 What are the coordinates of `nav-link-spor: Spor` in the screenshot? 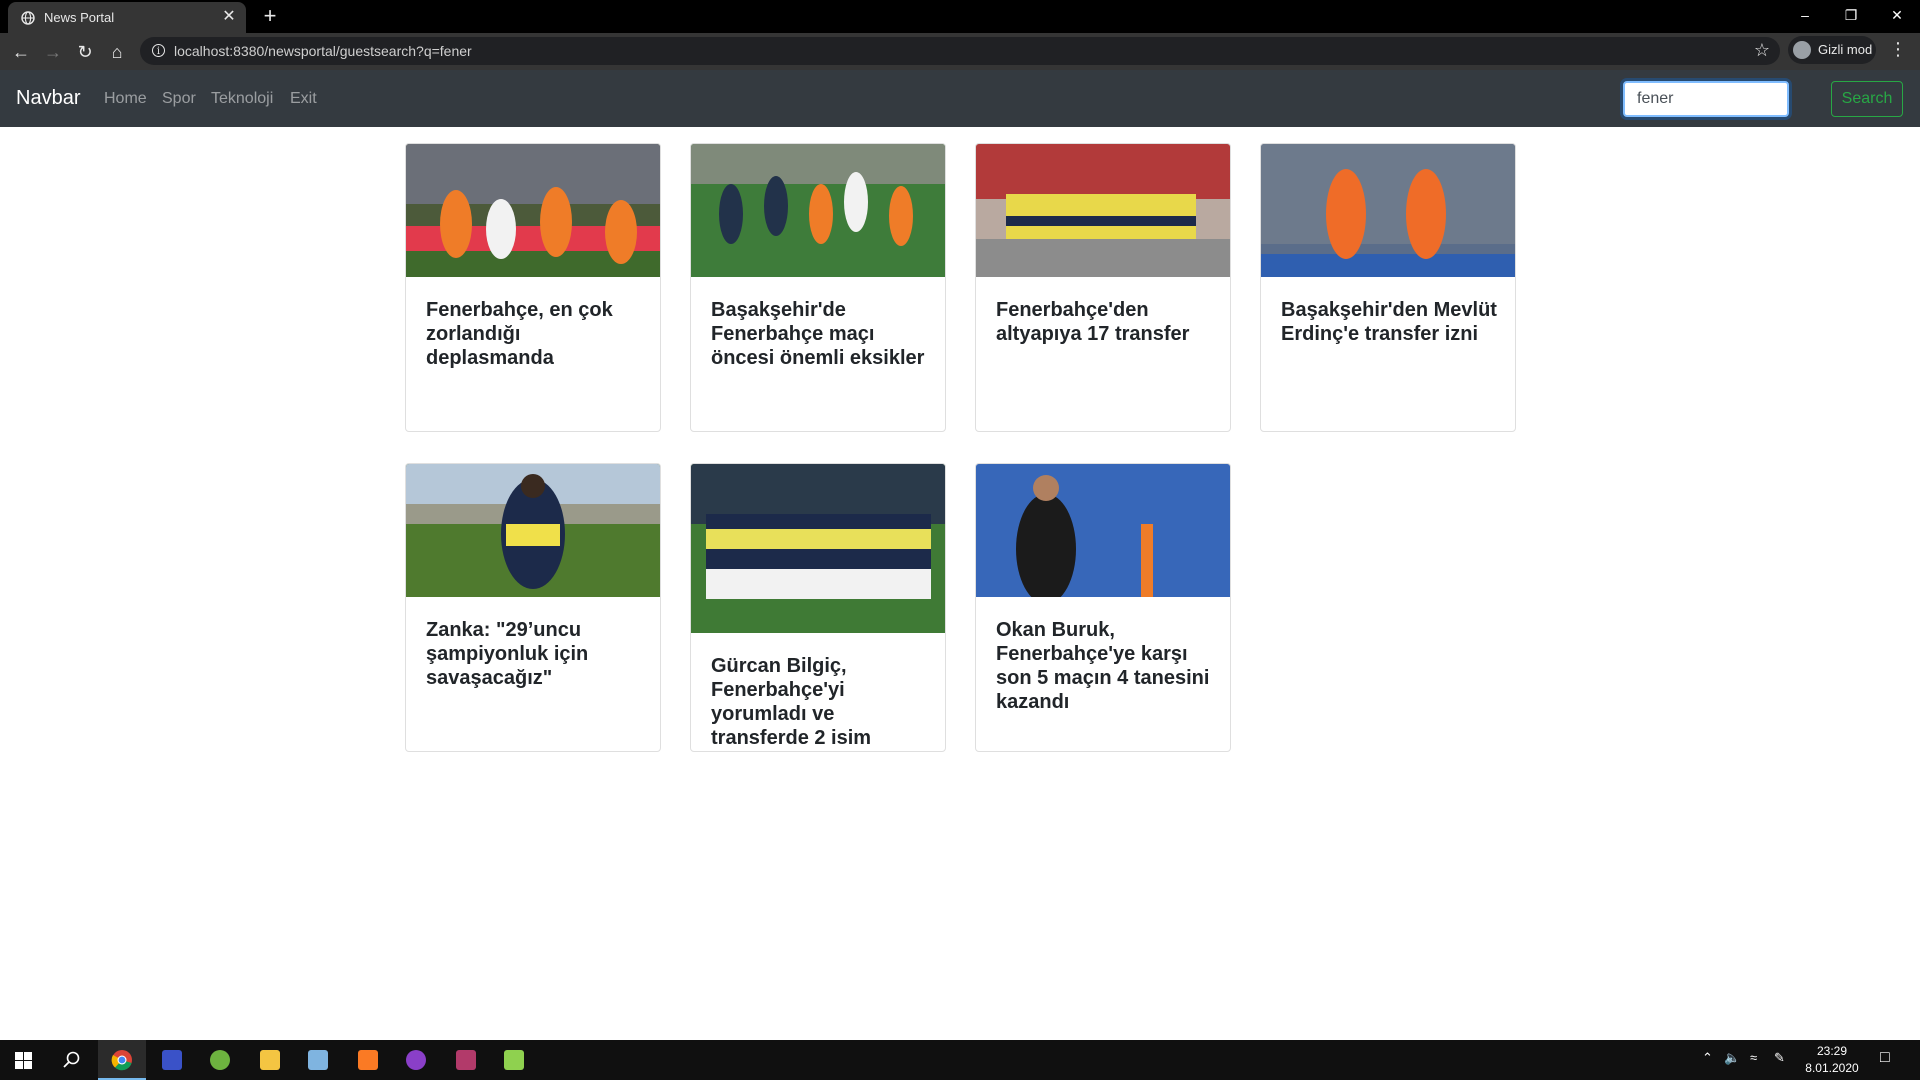 It's located at (179, 99).